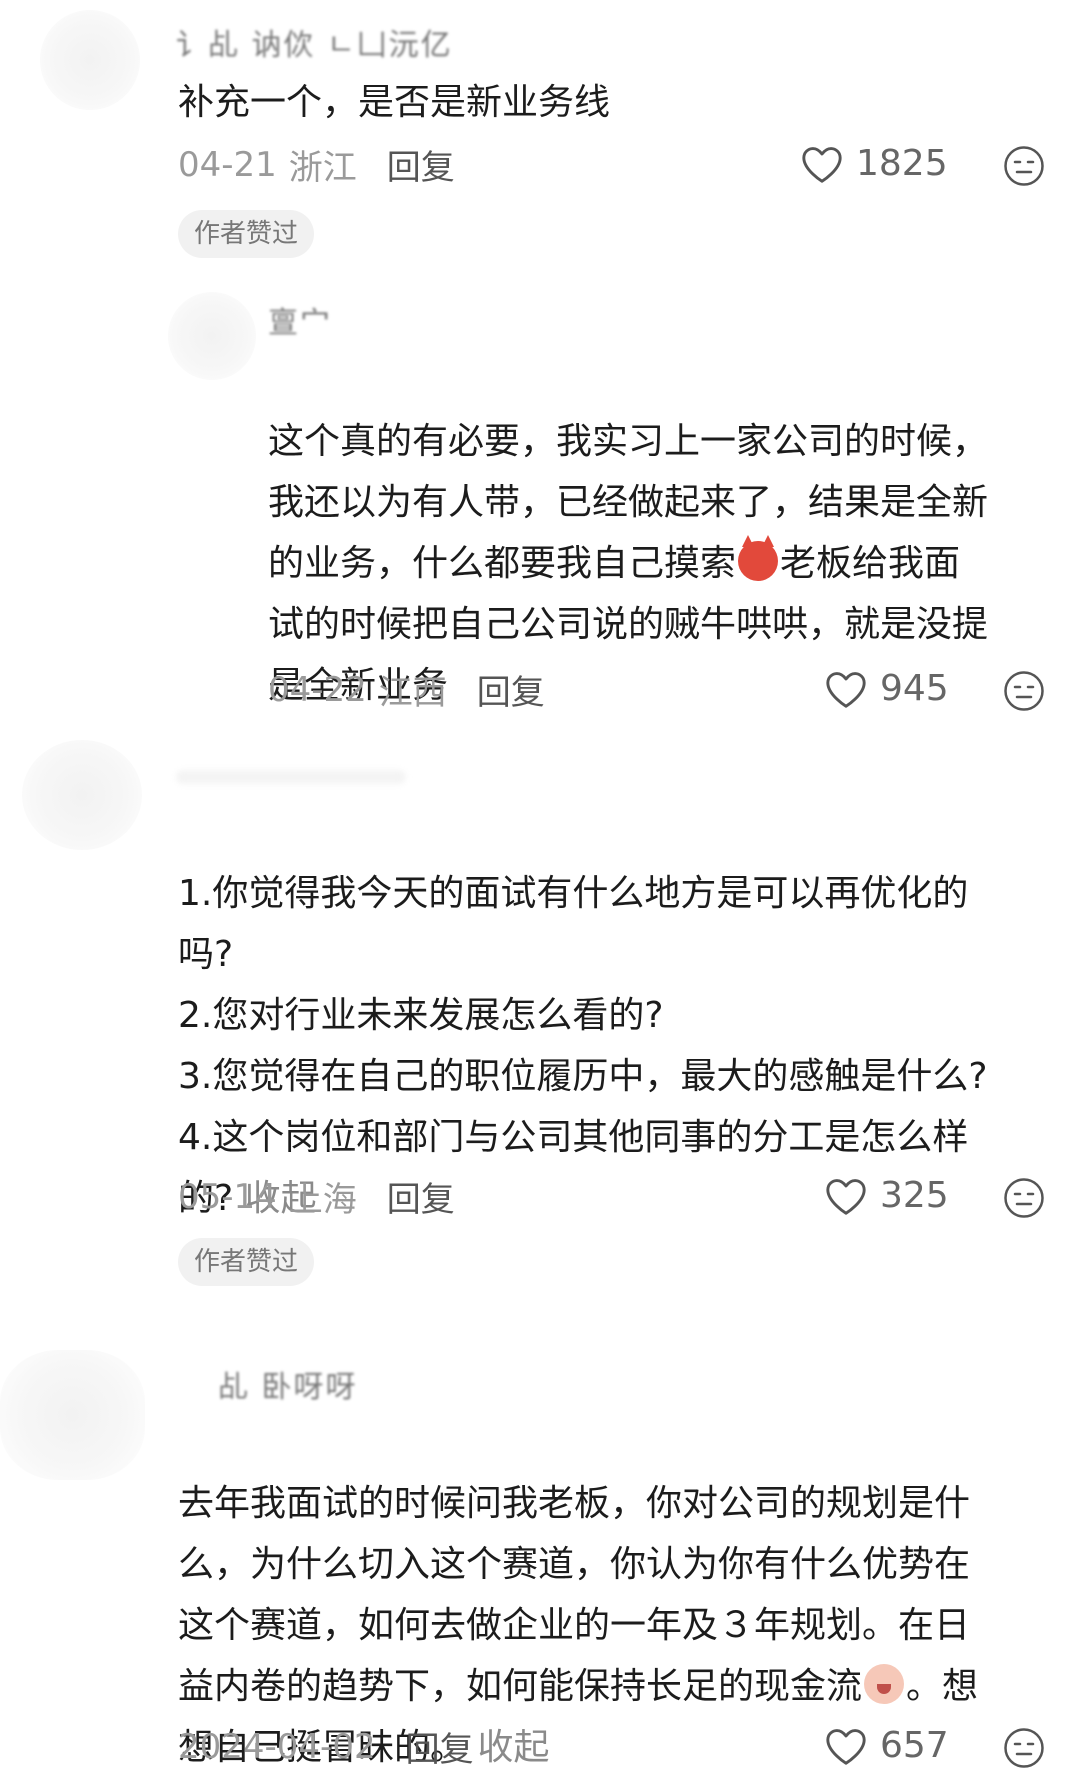 This screenshot has height=1780, width=1080. What do you see at coordinates (412, 693) in the screenshot?
I see `comment-location: 江西` at bounding box center [412, 693].